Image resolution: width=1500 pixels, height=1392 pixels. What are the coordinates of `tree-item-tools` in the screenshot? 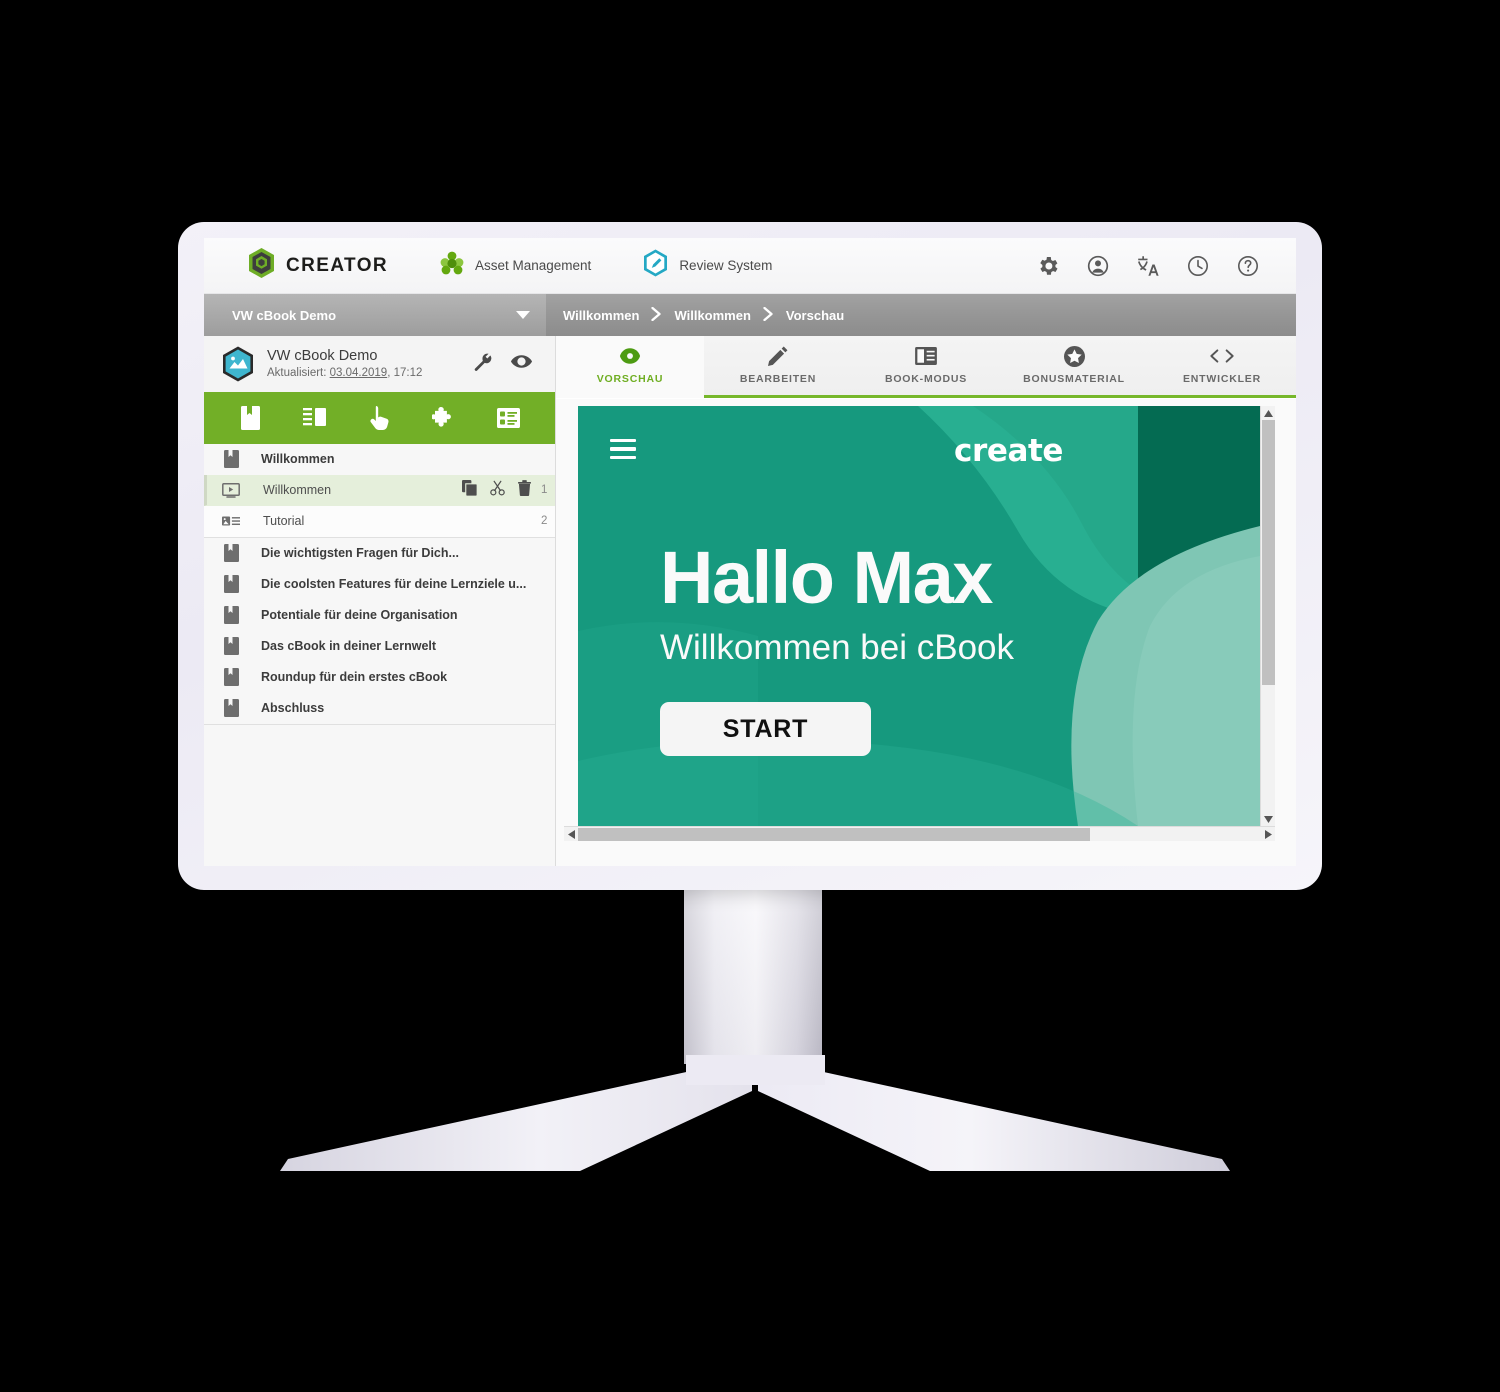 It's located at (501, 490).